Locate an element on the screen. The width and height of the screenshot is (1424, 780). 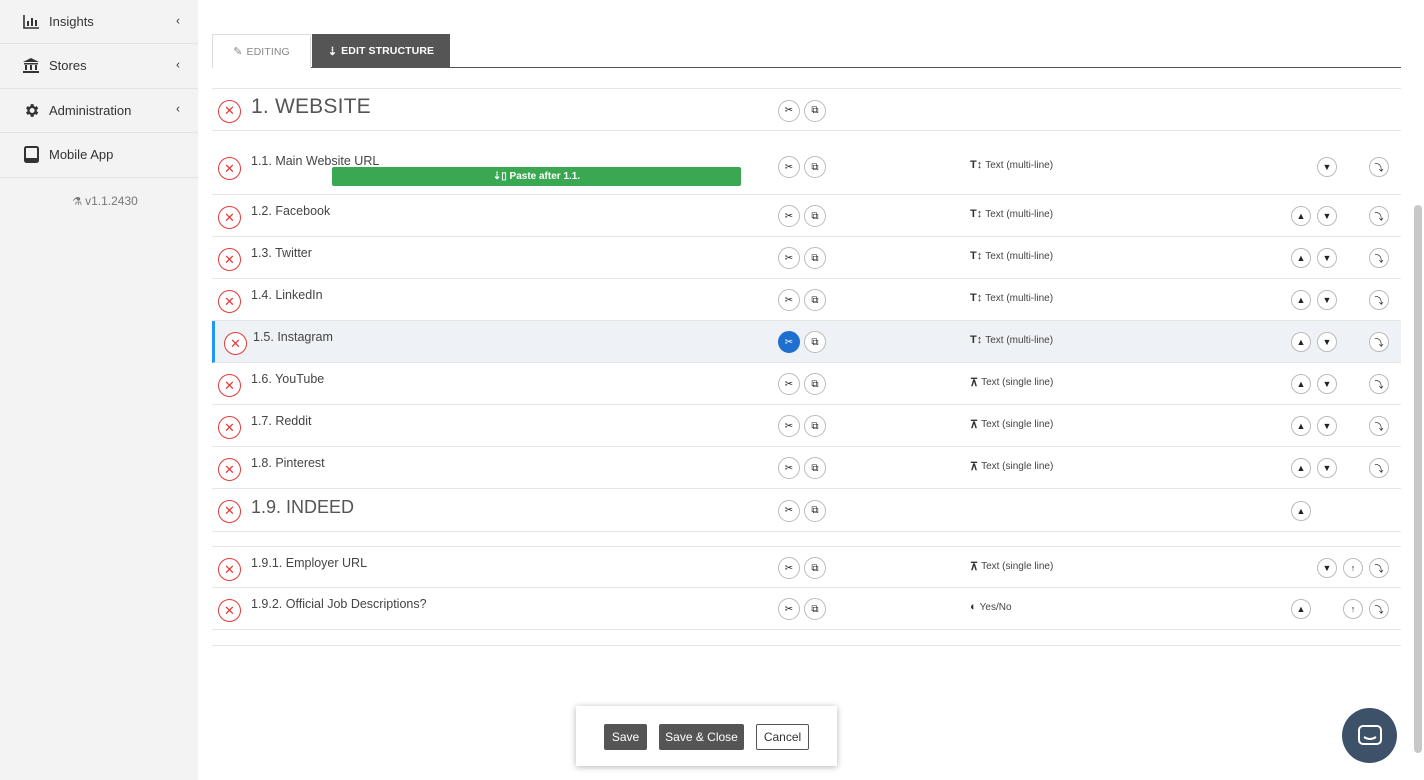
edit-icon: ✎ is located at coordinates (238, 52).